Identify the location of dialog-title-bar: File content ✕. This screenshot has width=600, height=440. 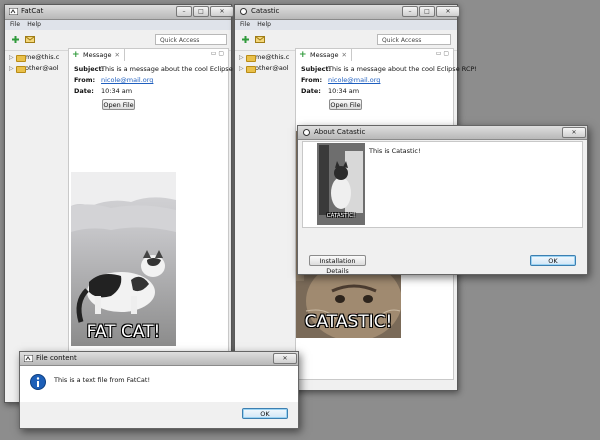
(159, 359).